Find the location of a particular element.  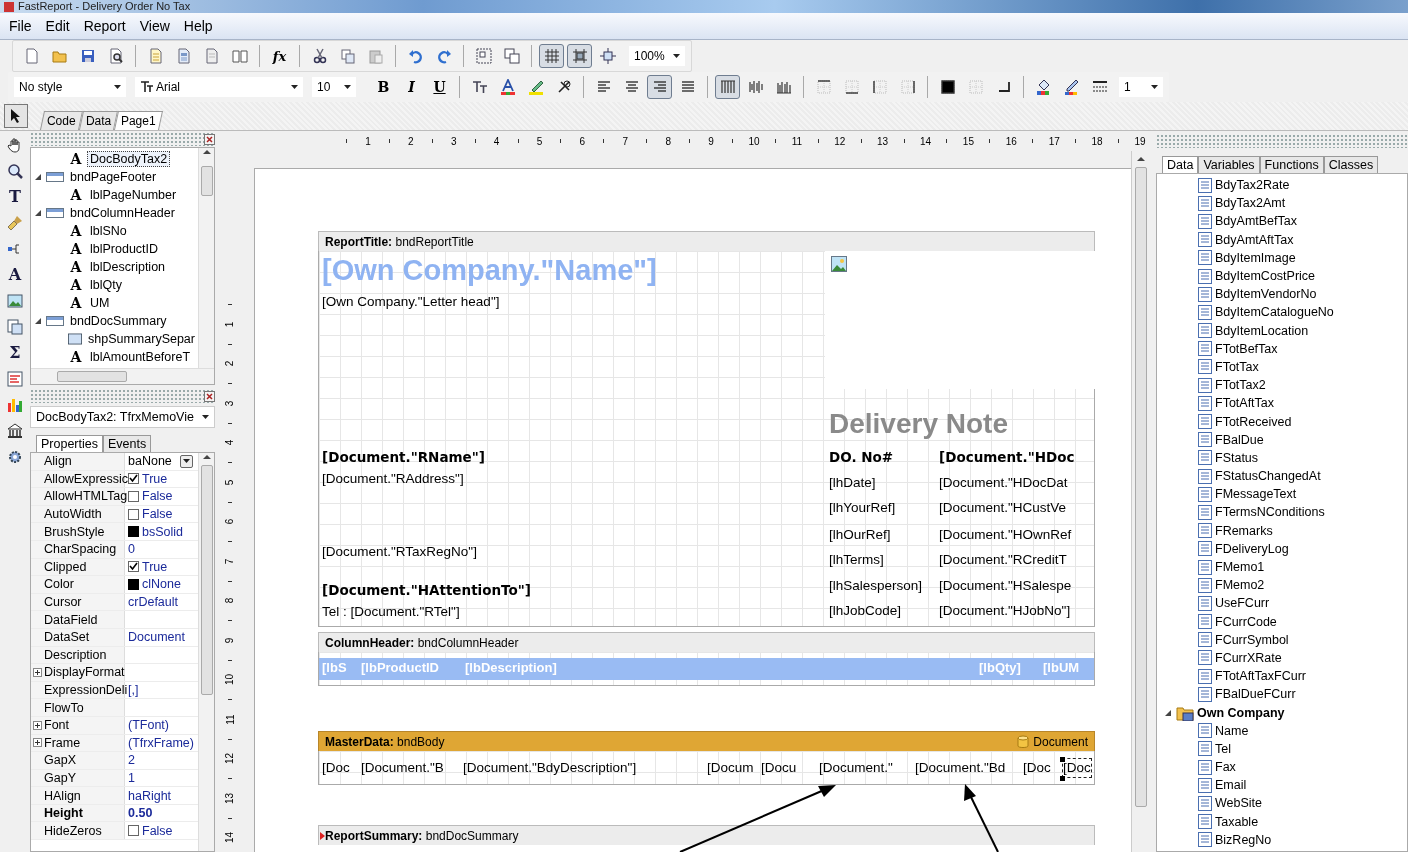

menu-item: Help is located at coordinates (198, 26).